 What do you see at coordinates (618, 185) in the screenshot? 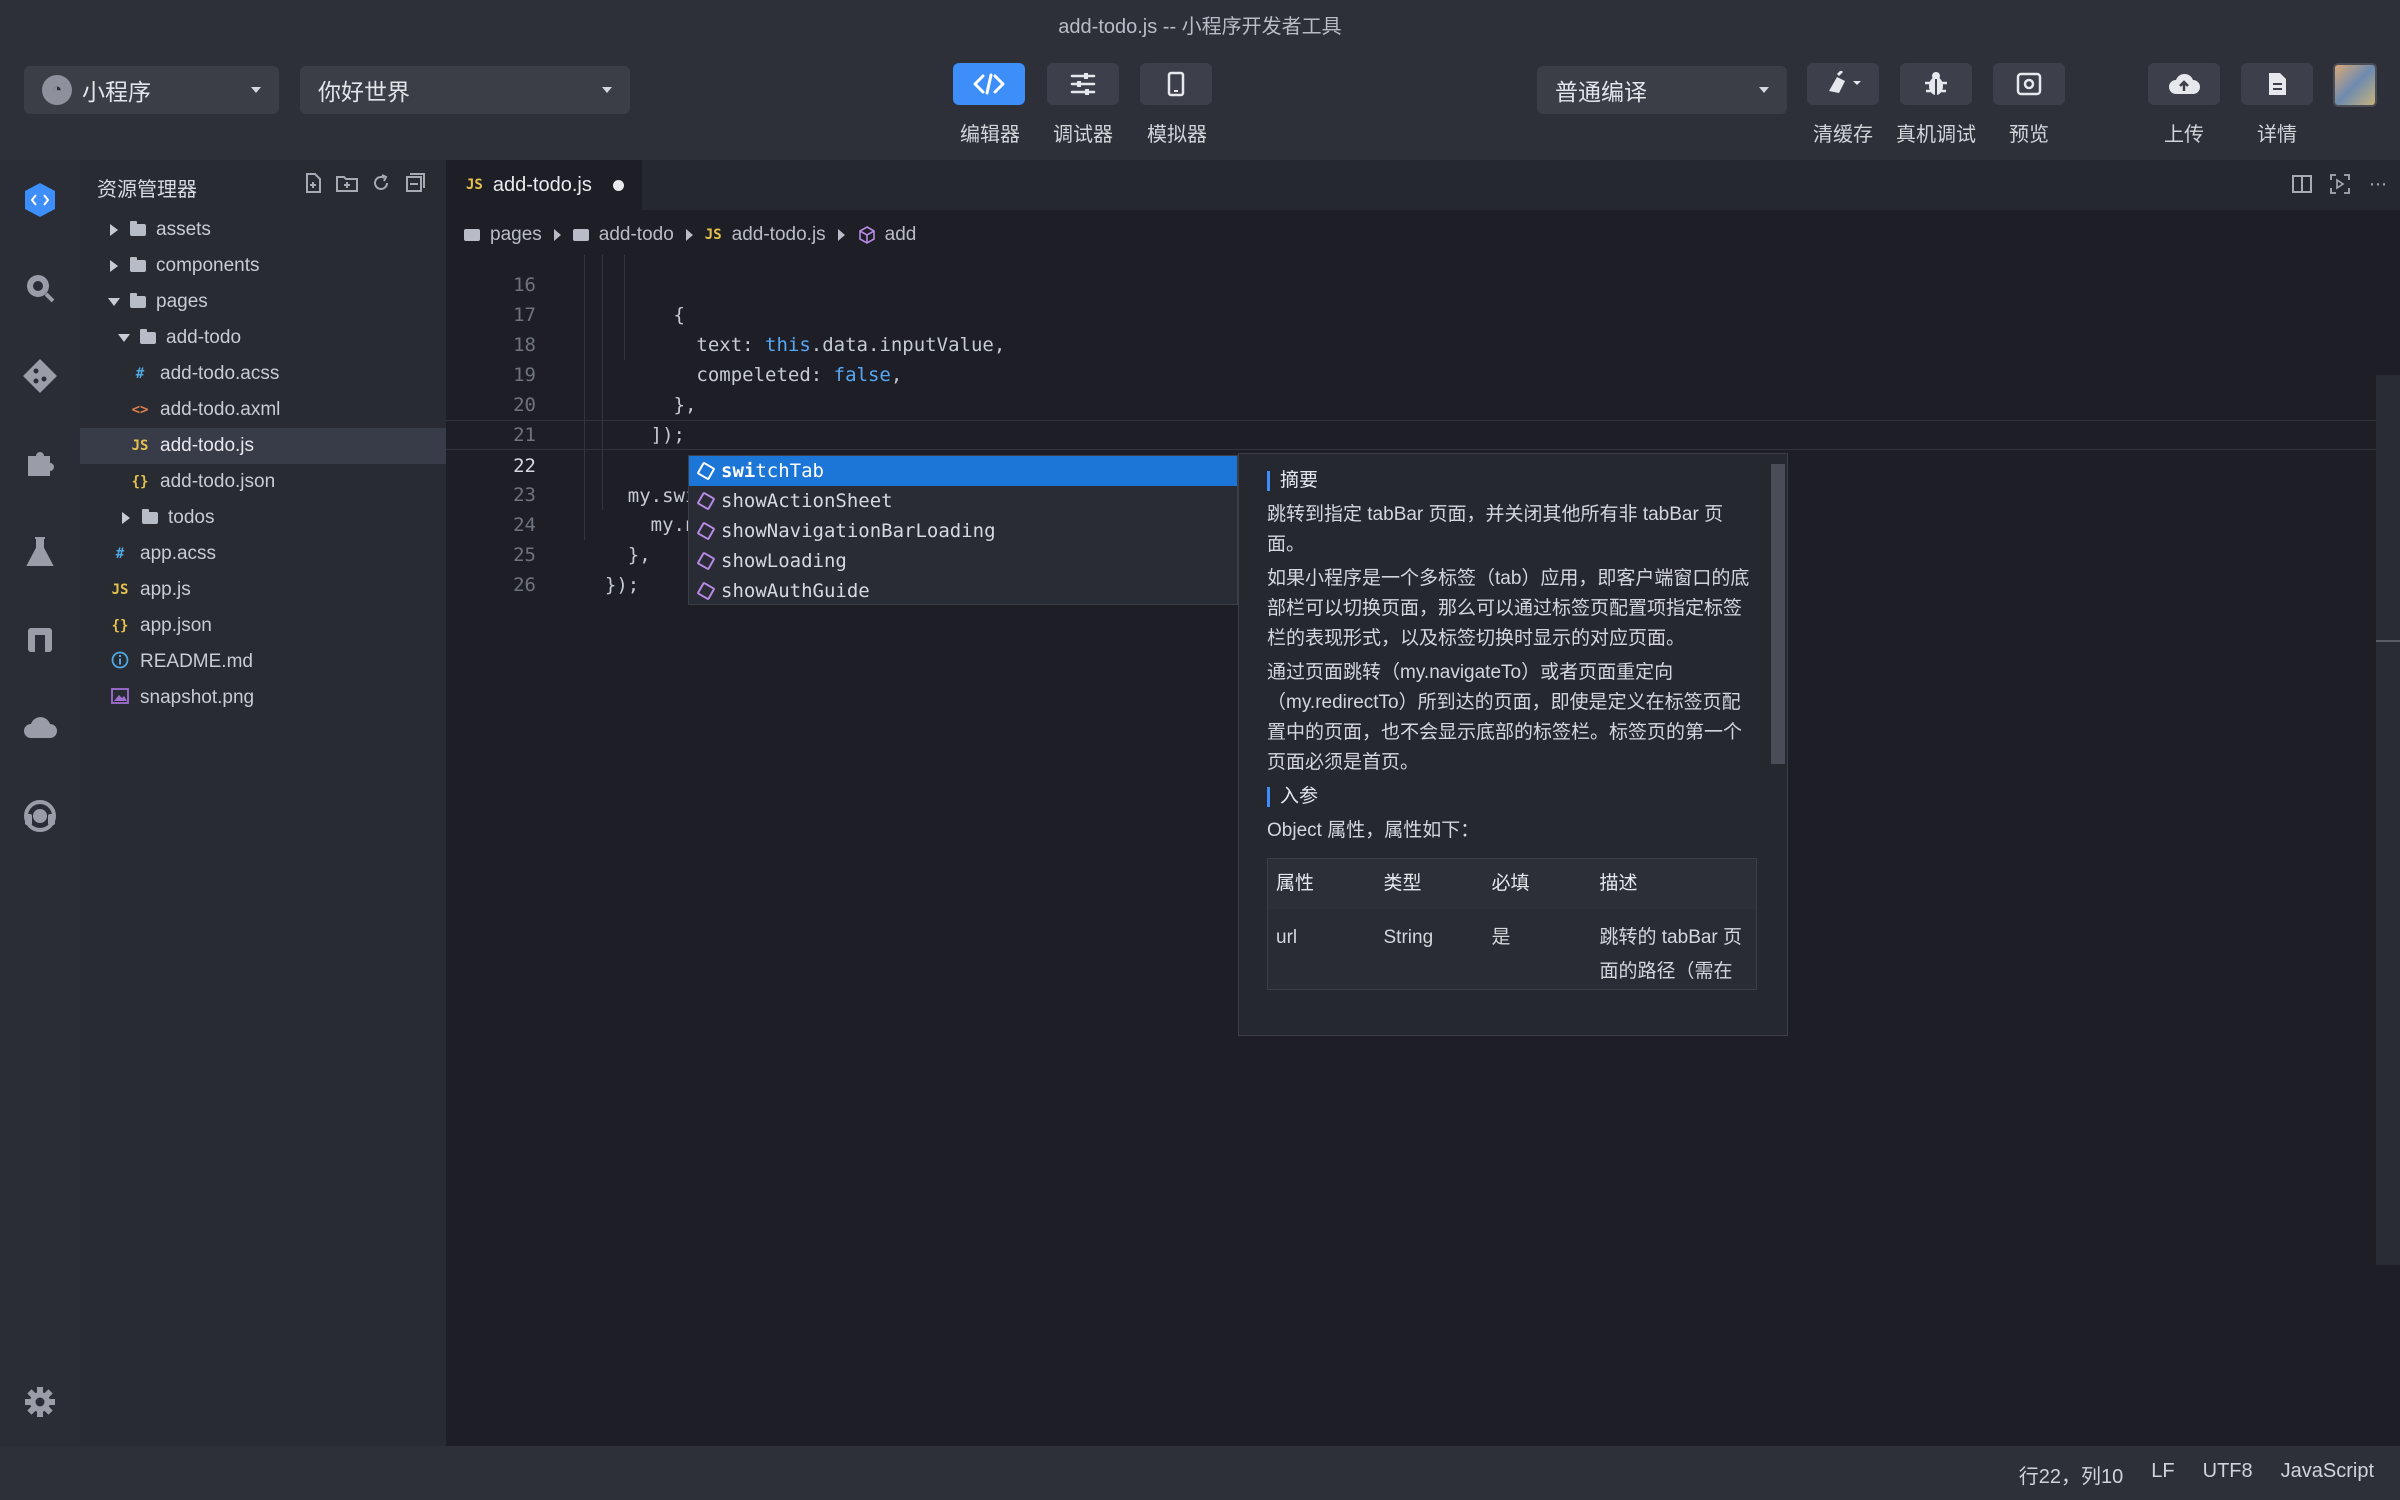
I see `unsaved-dot-icon` at bounding box center [618, 185].